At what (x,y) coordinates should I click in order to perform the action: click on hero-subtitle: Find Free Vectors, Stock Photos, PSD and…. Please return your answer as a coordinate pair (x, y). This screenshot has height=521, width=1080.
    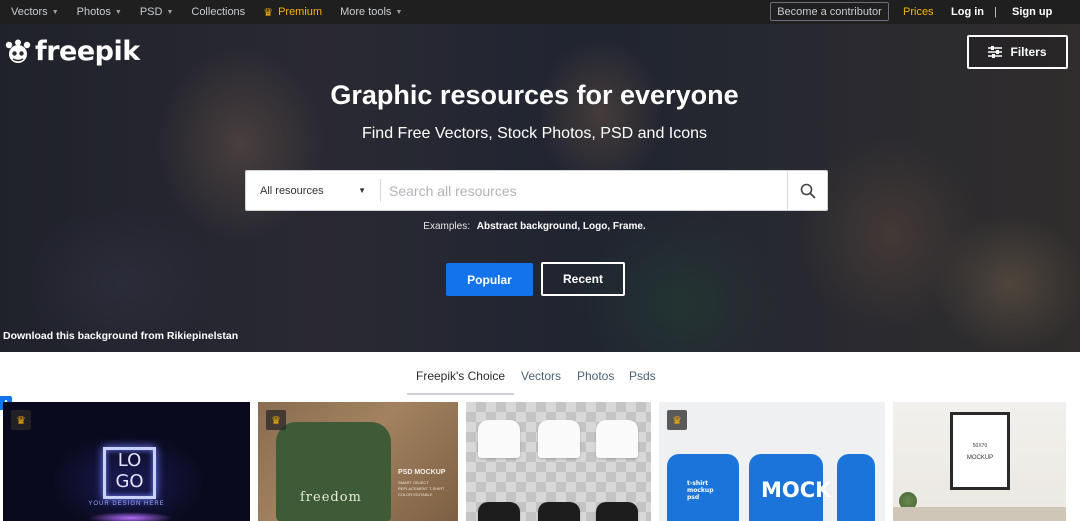
    Looking at the image, I should click on (534, 133).